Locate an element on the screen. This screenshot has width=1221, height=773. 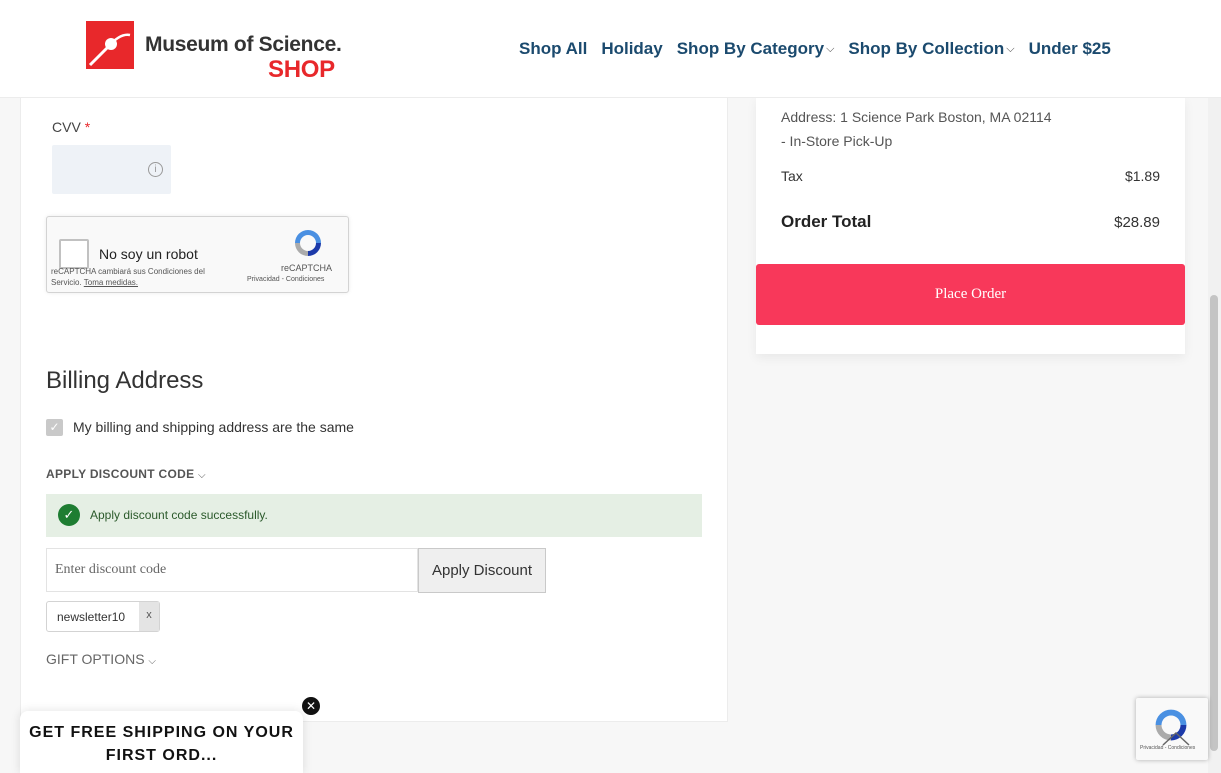
recaptcha-links: Privacidad - Condiciones is located at coordinates (285, 279).